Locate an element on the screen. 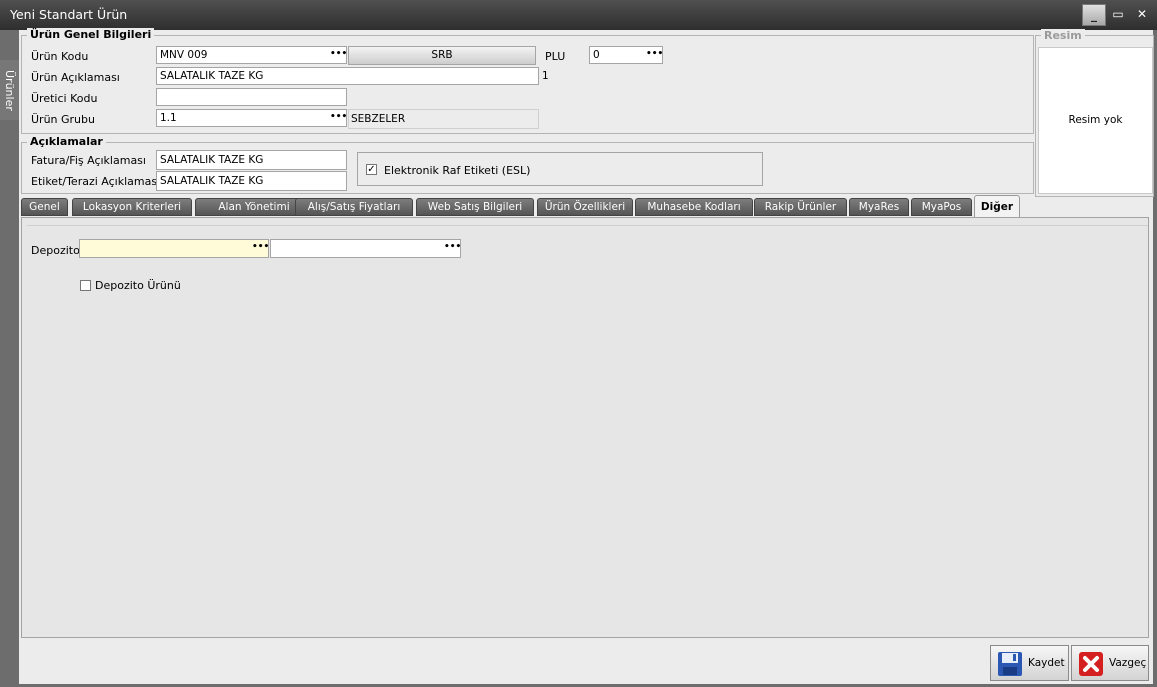 This screenshot has width=1157, height=687. depot-label: Depozito is located at coordinates (55, 250).